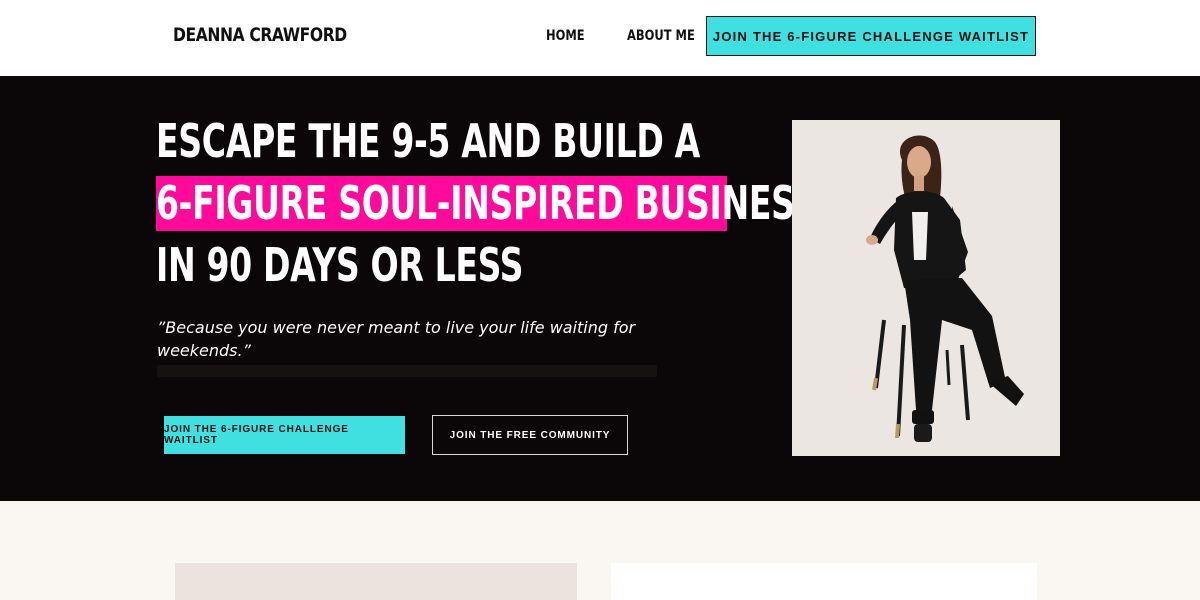 Image resolution: width=1200 pixels, height=600 pixels. I want to click on hero-portrait-photo, so click(926, 288).